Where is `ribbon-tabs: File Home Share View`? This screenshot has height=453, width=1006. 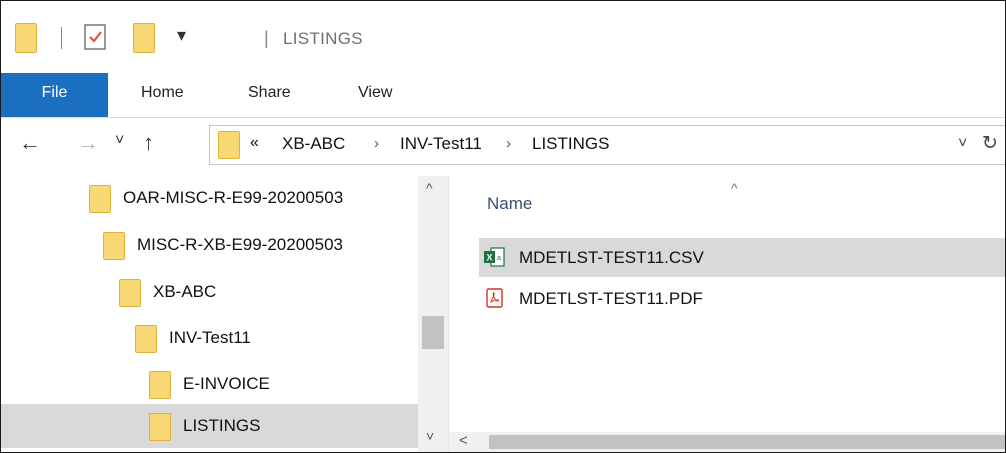
ribbon-tabs: File Home Share View is located at coordinates (503, 95).